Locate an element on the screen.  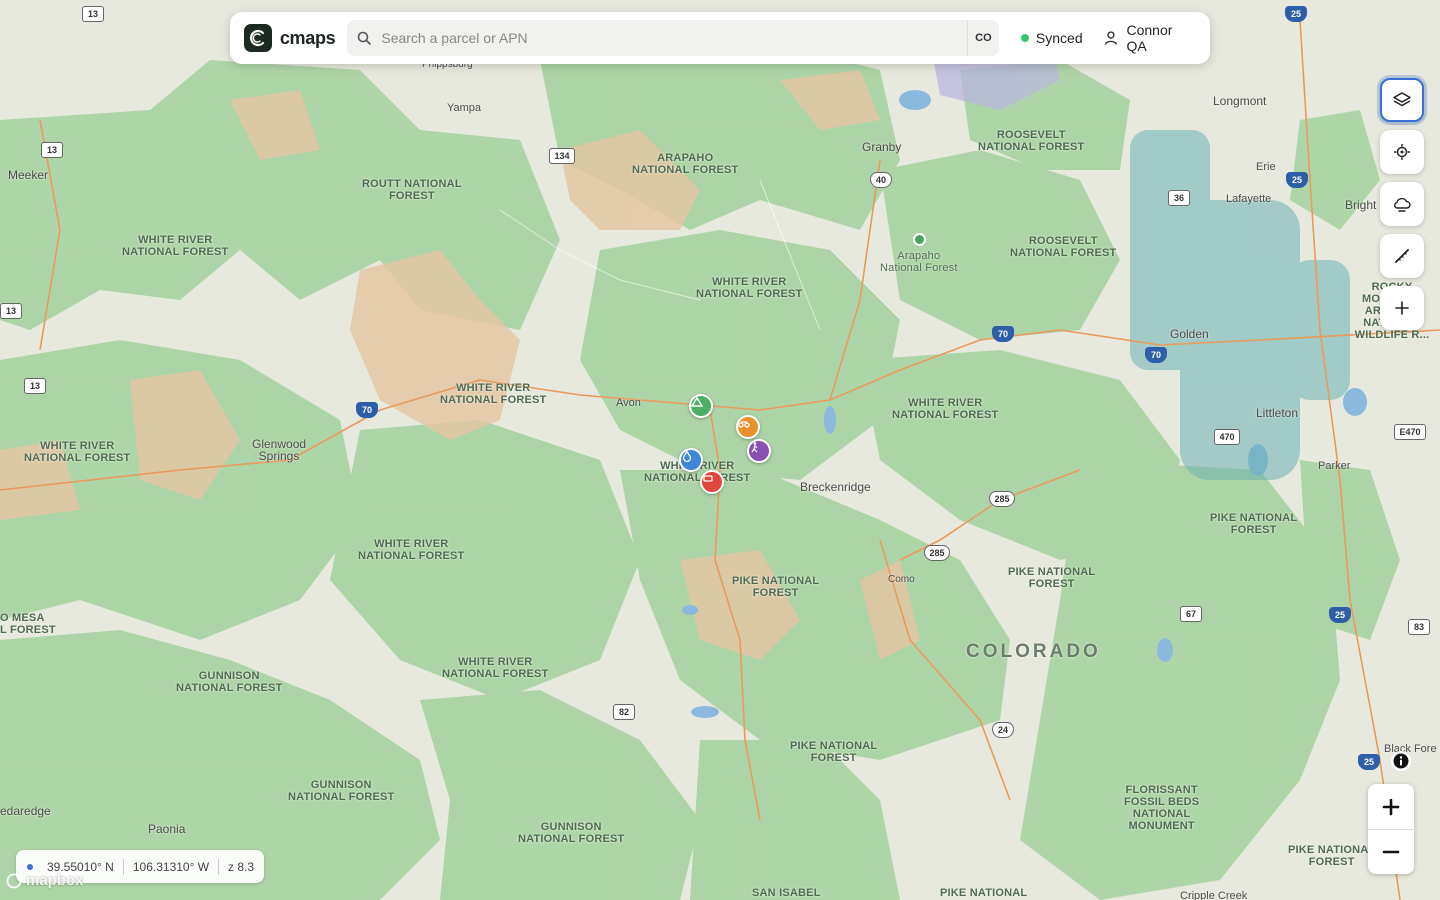
town-label: Longmont is located at coordinates (1240, 101).